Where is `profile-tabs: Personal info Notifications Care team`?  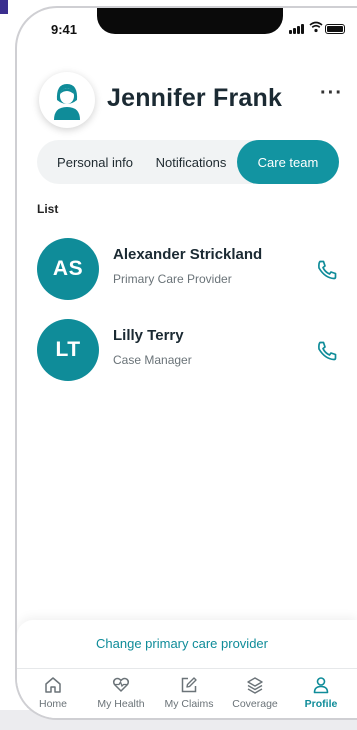 profile-tabs: Personal info Notifications Care team is located at coordinates (188, 162).